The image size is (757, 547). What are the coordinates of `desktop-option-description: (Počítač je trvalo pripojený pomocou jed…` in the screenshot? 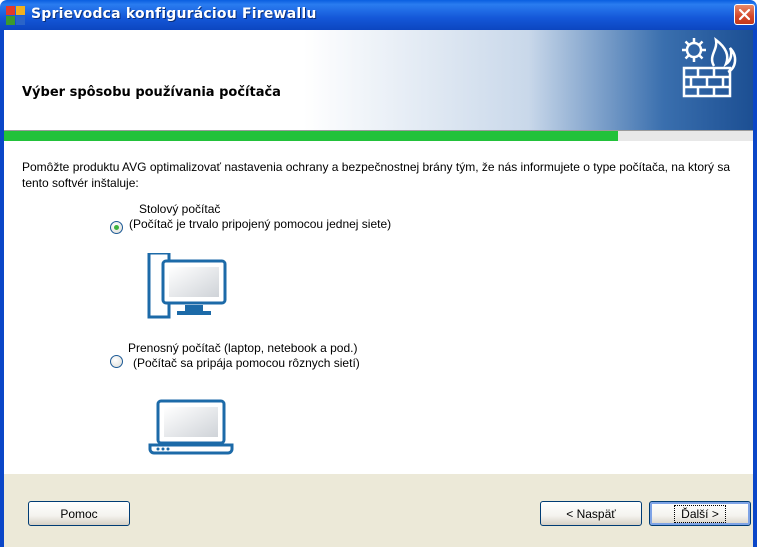 It's located at (260, 224).